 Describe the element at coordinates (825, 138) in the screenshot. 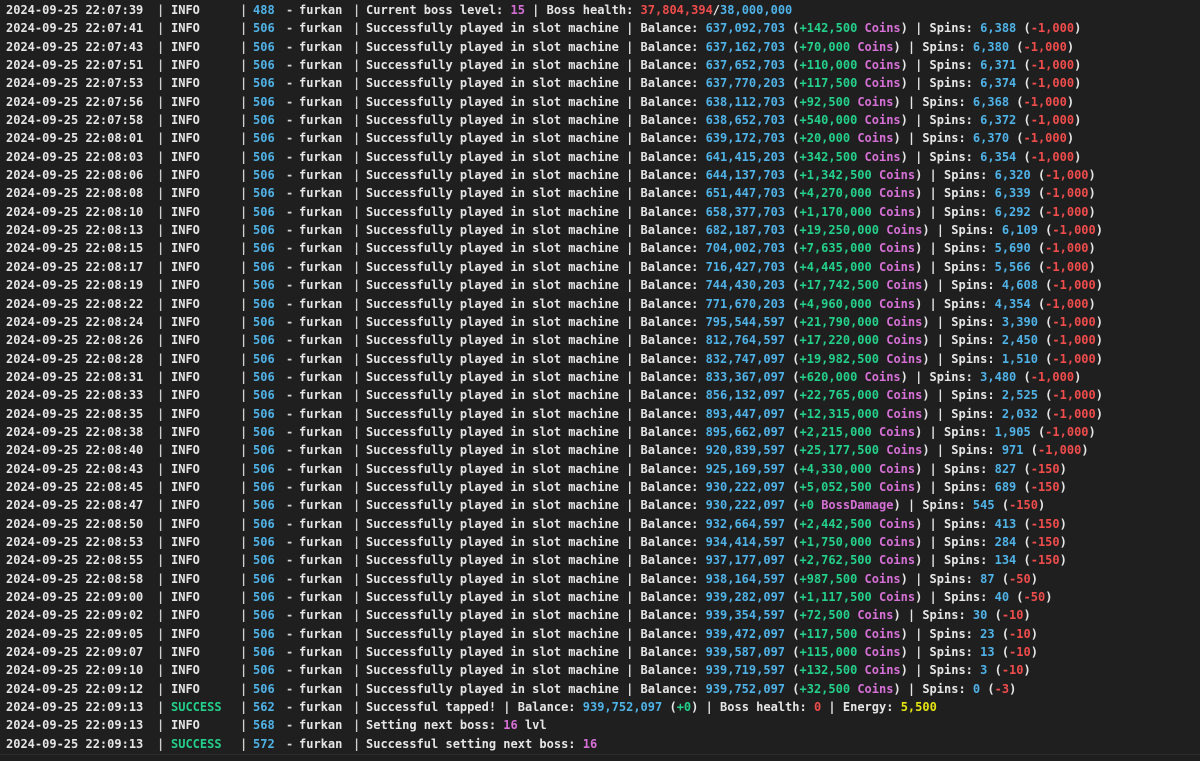

I see `message-segment: +20,000` at that location.